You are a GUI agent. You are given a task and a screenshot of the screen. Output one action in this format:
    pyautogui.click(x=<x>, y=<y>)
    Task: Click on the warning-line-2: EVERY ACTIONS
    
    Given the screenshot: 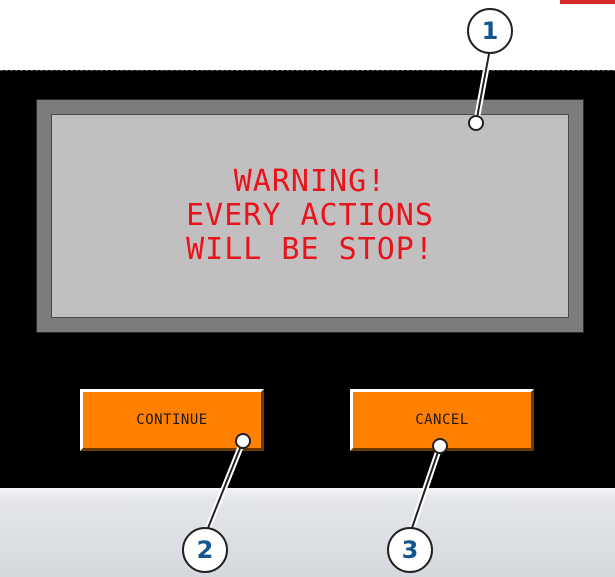 What is the action you would take?
    pyautogui.click(x=310, y=215)
    